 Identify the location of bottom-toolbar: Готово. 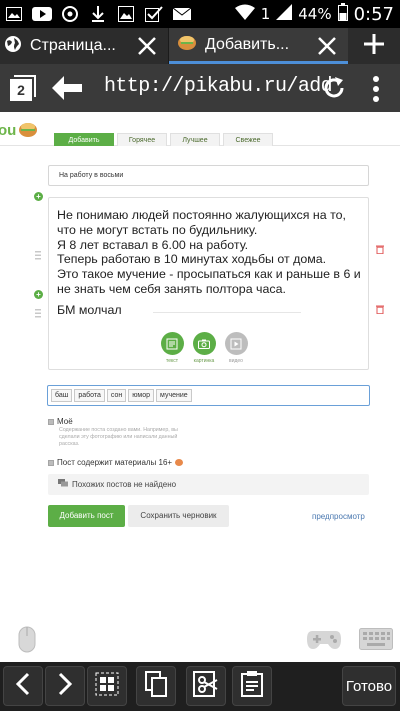
(200, 686).